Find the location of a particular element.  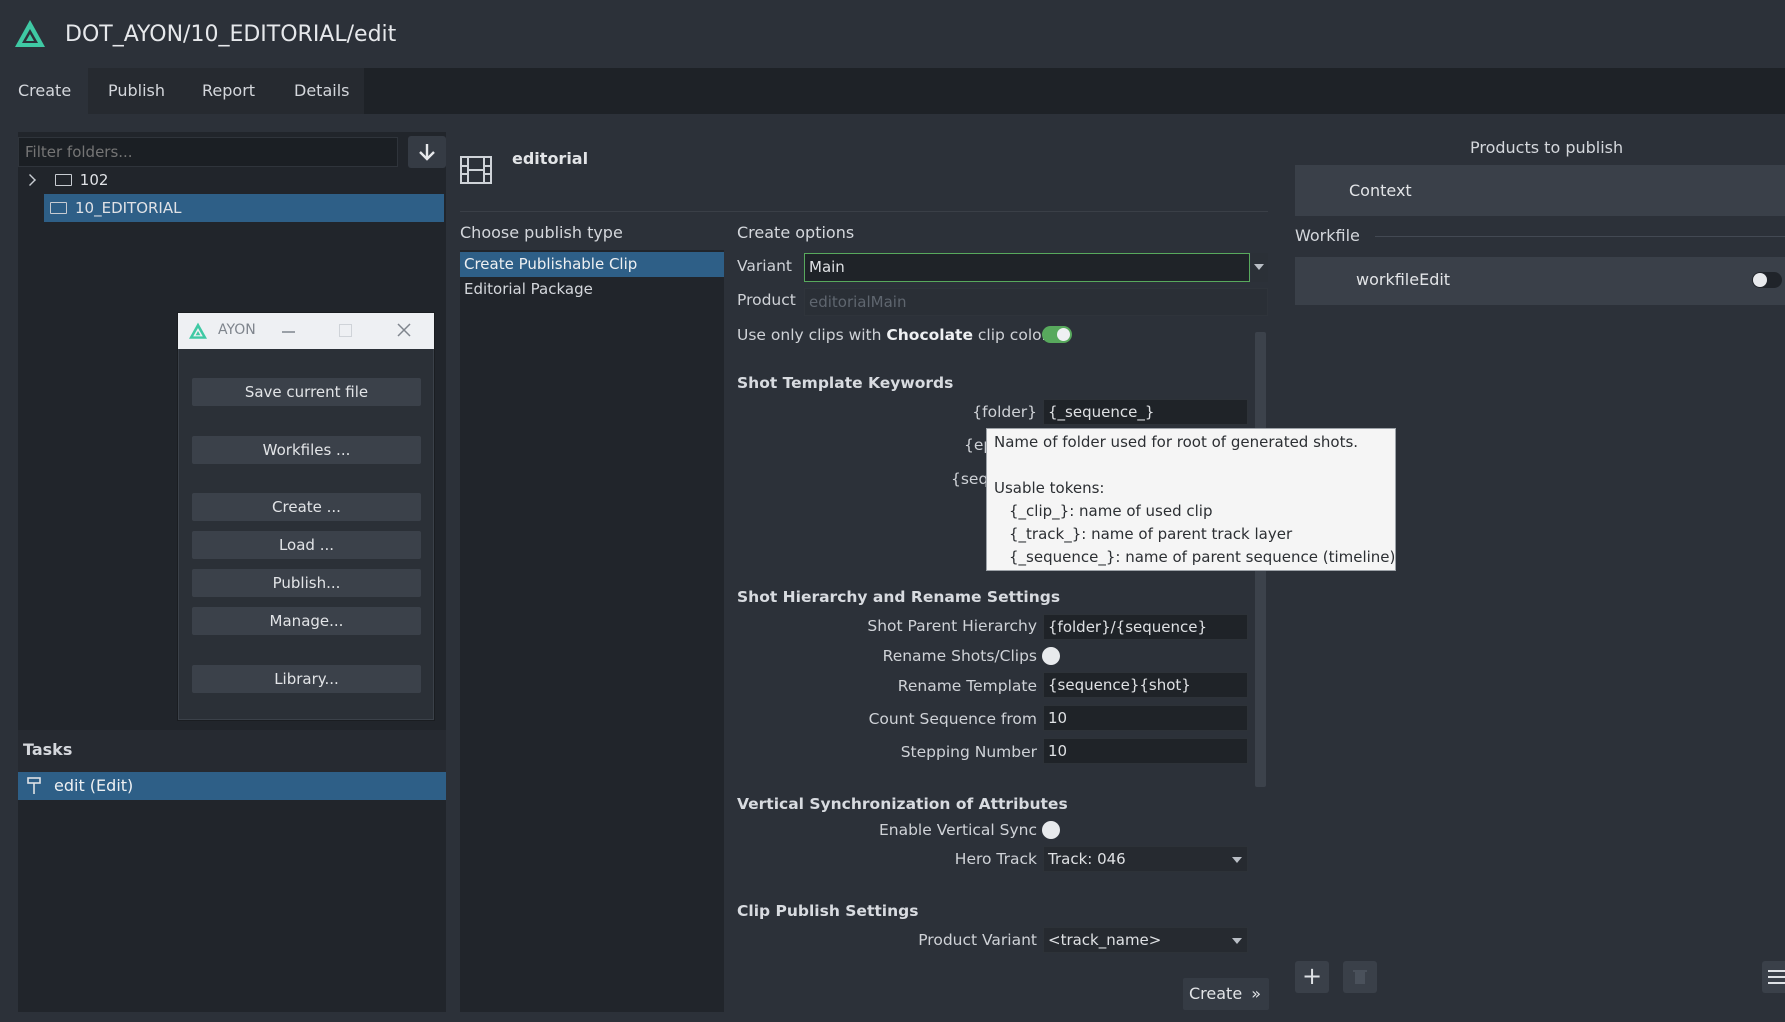

menu-button is located at coordinates (1773, 977).